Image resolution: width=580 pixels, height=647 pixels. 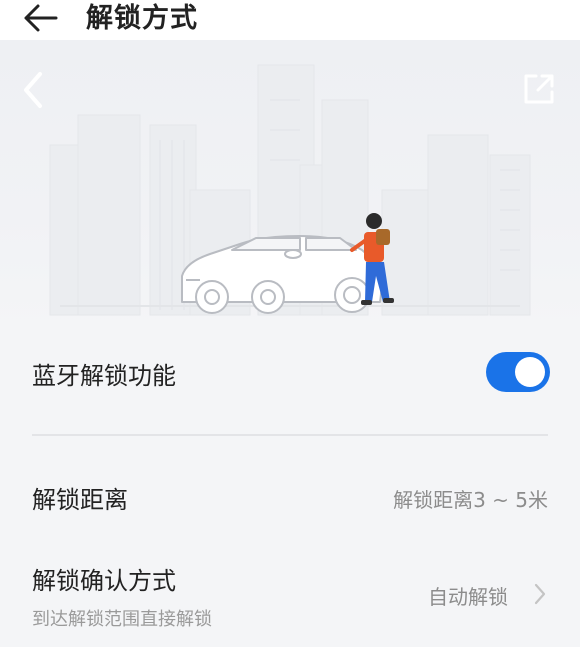 What do you see at coordinates (122, 619) in the screenshot?
I see `unlock-confirm-sublabel: 到达解锁范围直接解锁` at bounding box center [122, 619].